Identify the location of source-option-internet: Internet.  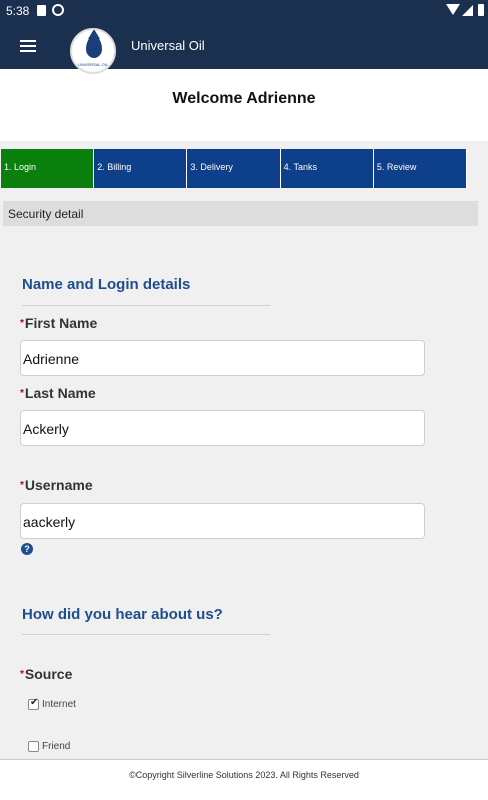
(52, 703).